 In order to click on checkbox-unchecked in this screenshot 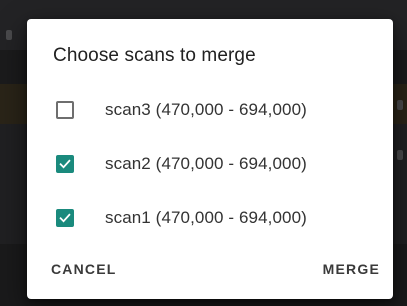, I will do `click(65, 110)`.